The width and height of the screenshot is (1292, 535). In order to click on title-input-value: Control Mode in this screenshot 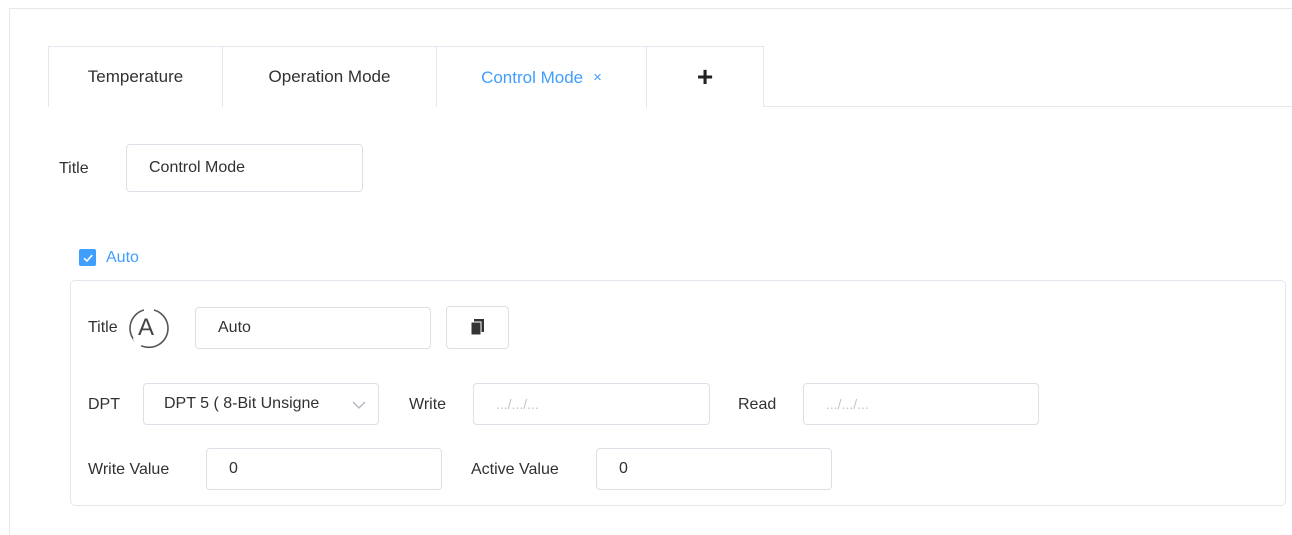, I will do `click(197, 167)`.